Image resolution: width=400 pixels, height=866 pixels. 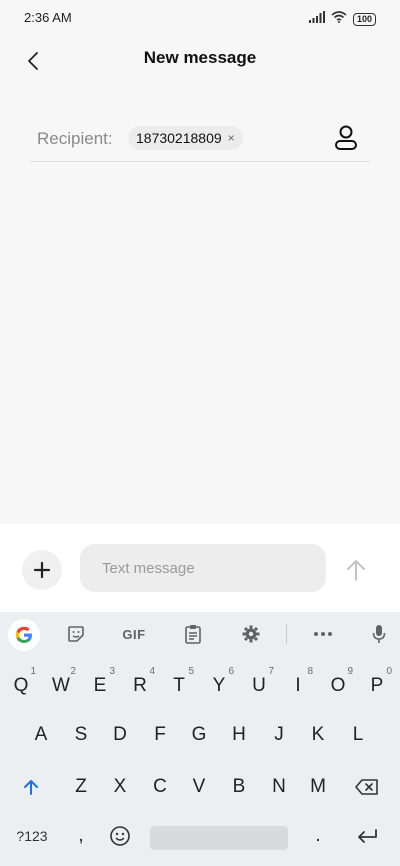 What do you see at coordinates (318, 836) in the screenshot?
I see `period-key: .` at bounding box center [318, 836].